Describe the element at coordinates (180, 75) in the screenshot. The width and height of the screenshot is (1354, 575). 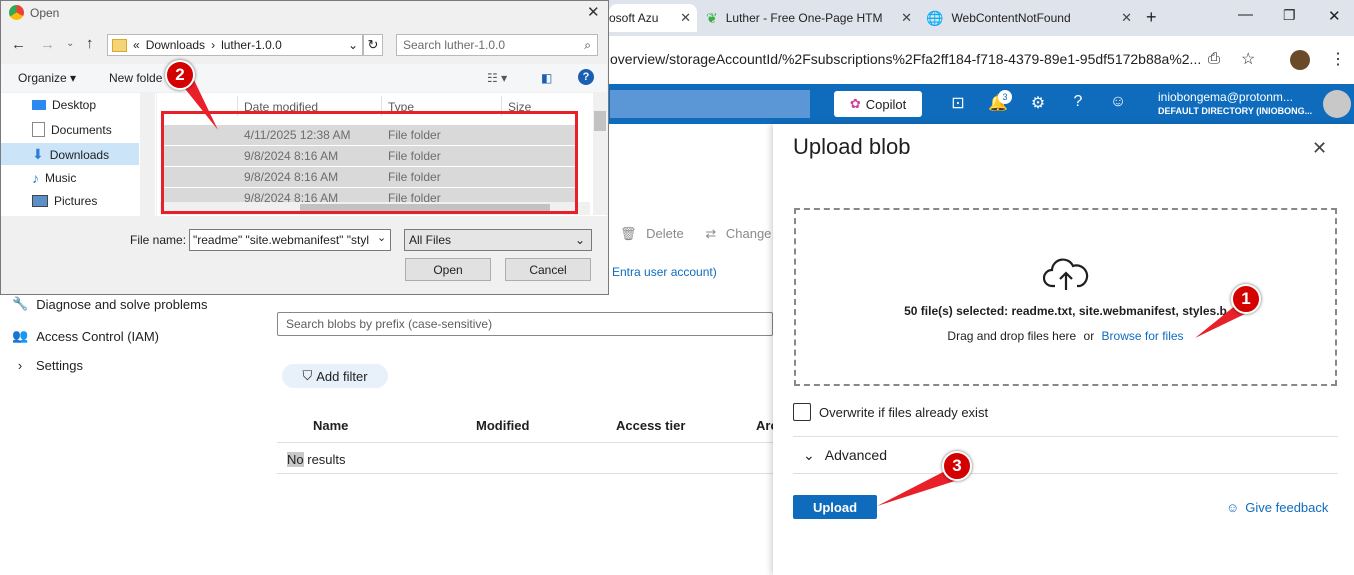
I see `annotation-badge-2: 2` at that location.